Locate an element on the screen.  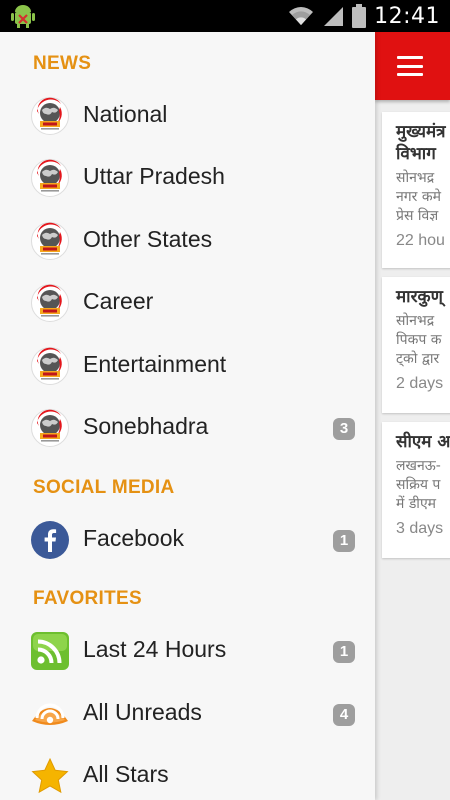
drawer-item-sonebhadra: Sonebhadra 3 is located at coordinates (187, 427).